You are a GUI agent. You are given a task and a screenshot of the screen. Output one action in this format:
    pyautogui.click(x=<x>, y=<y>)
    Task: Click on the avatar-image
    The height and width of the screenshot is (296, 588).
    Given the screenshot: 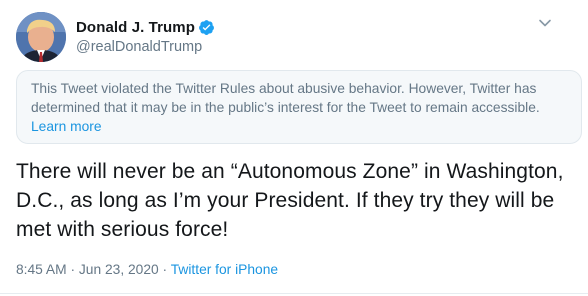 What is the action you would take?
    pyautogui.click(x=41, y=37)
    